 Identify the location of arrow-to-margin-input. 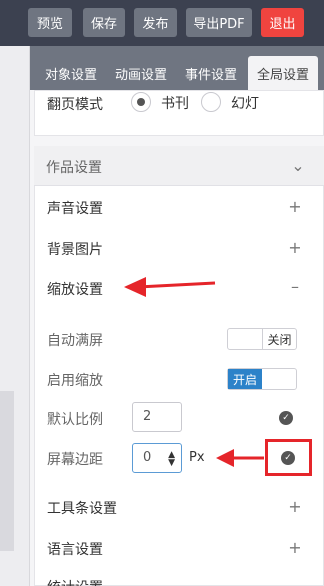
(240, 458).